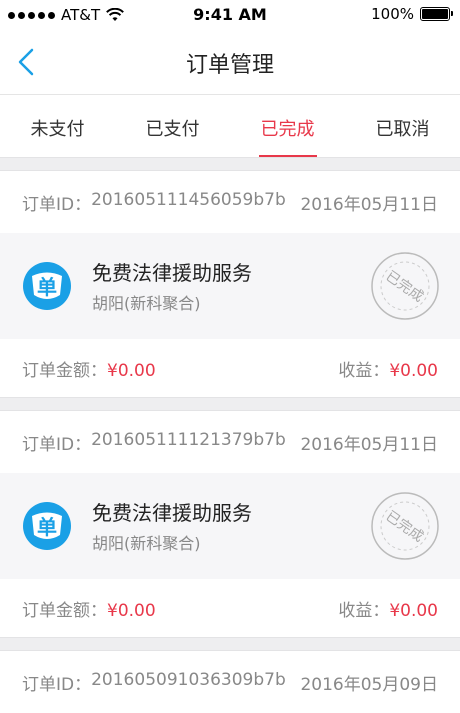  Describe the element at coordinates (57, 126) in the screenshot. I see `tab-unpaid: 未支付` at that location.